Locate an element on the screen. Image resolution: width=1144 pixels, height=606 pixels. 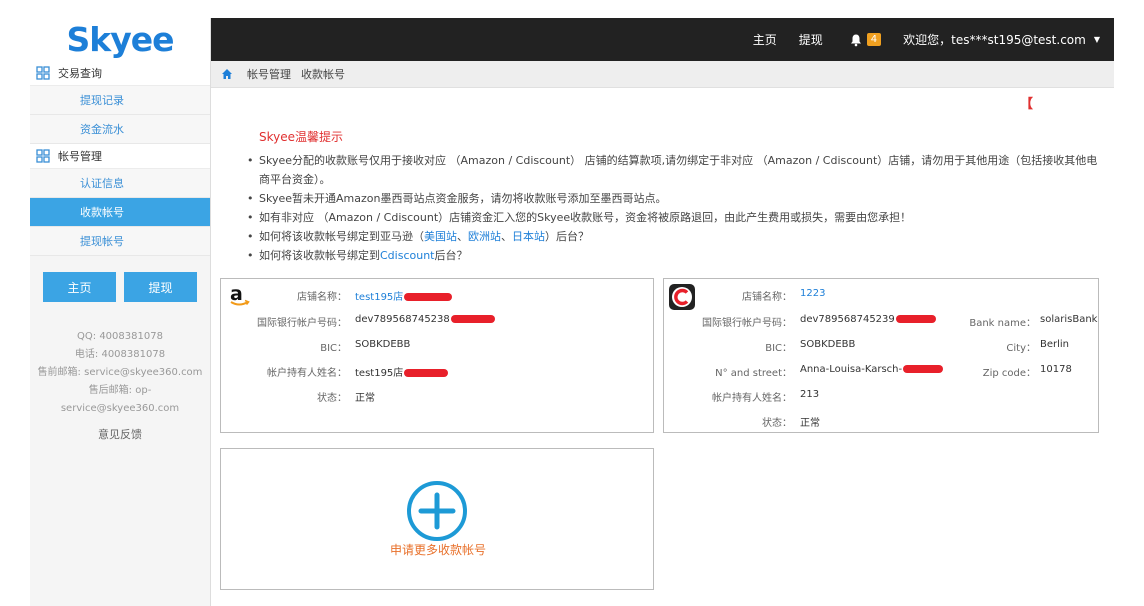
holder-row: 帐户持有人姓名： 213 is located at coordinates (741, 396).